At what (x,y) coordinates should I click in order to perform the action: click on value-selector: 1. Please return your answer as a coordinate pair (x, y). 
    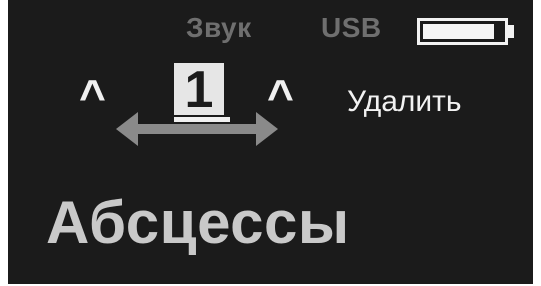
    Looking at the image, I should click on (199, 89).